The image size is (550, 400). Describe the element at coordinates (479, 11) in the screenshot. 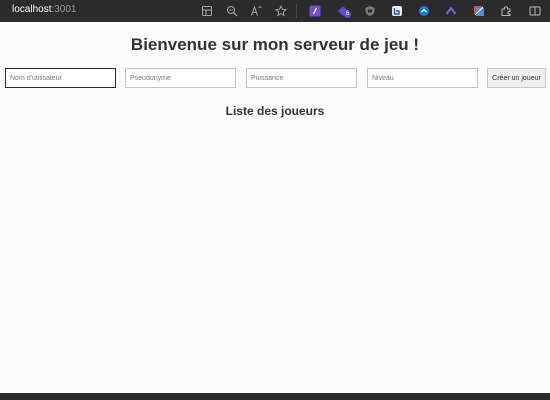

I see `extension-brush-icon` at that location.